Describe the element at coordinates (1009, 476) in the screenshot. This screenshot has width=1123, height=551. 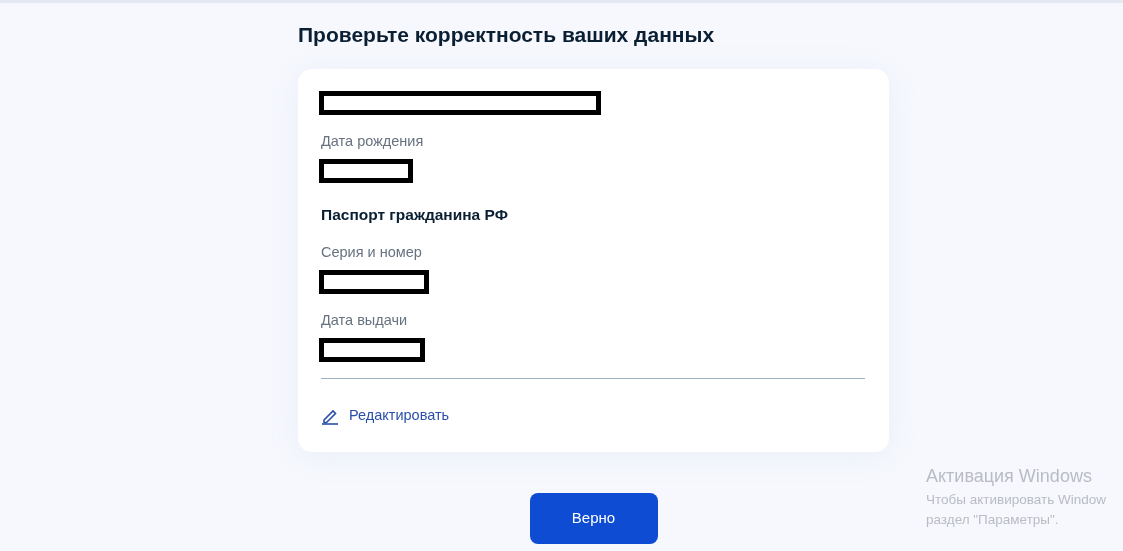
I see `notice-title: Активация Windows` at that location.